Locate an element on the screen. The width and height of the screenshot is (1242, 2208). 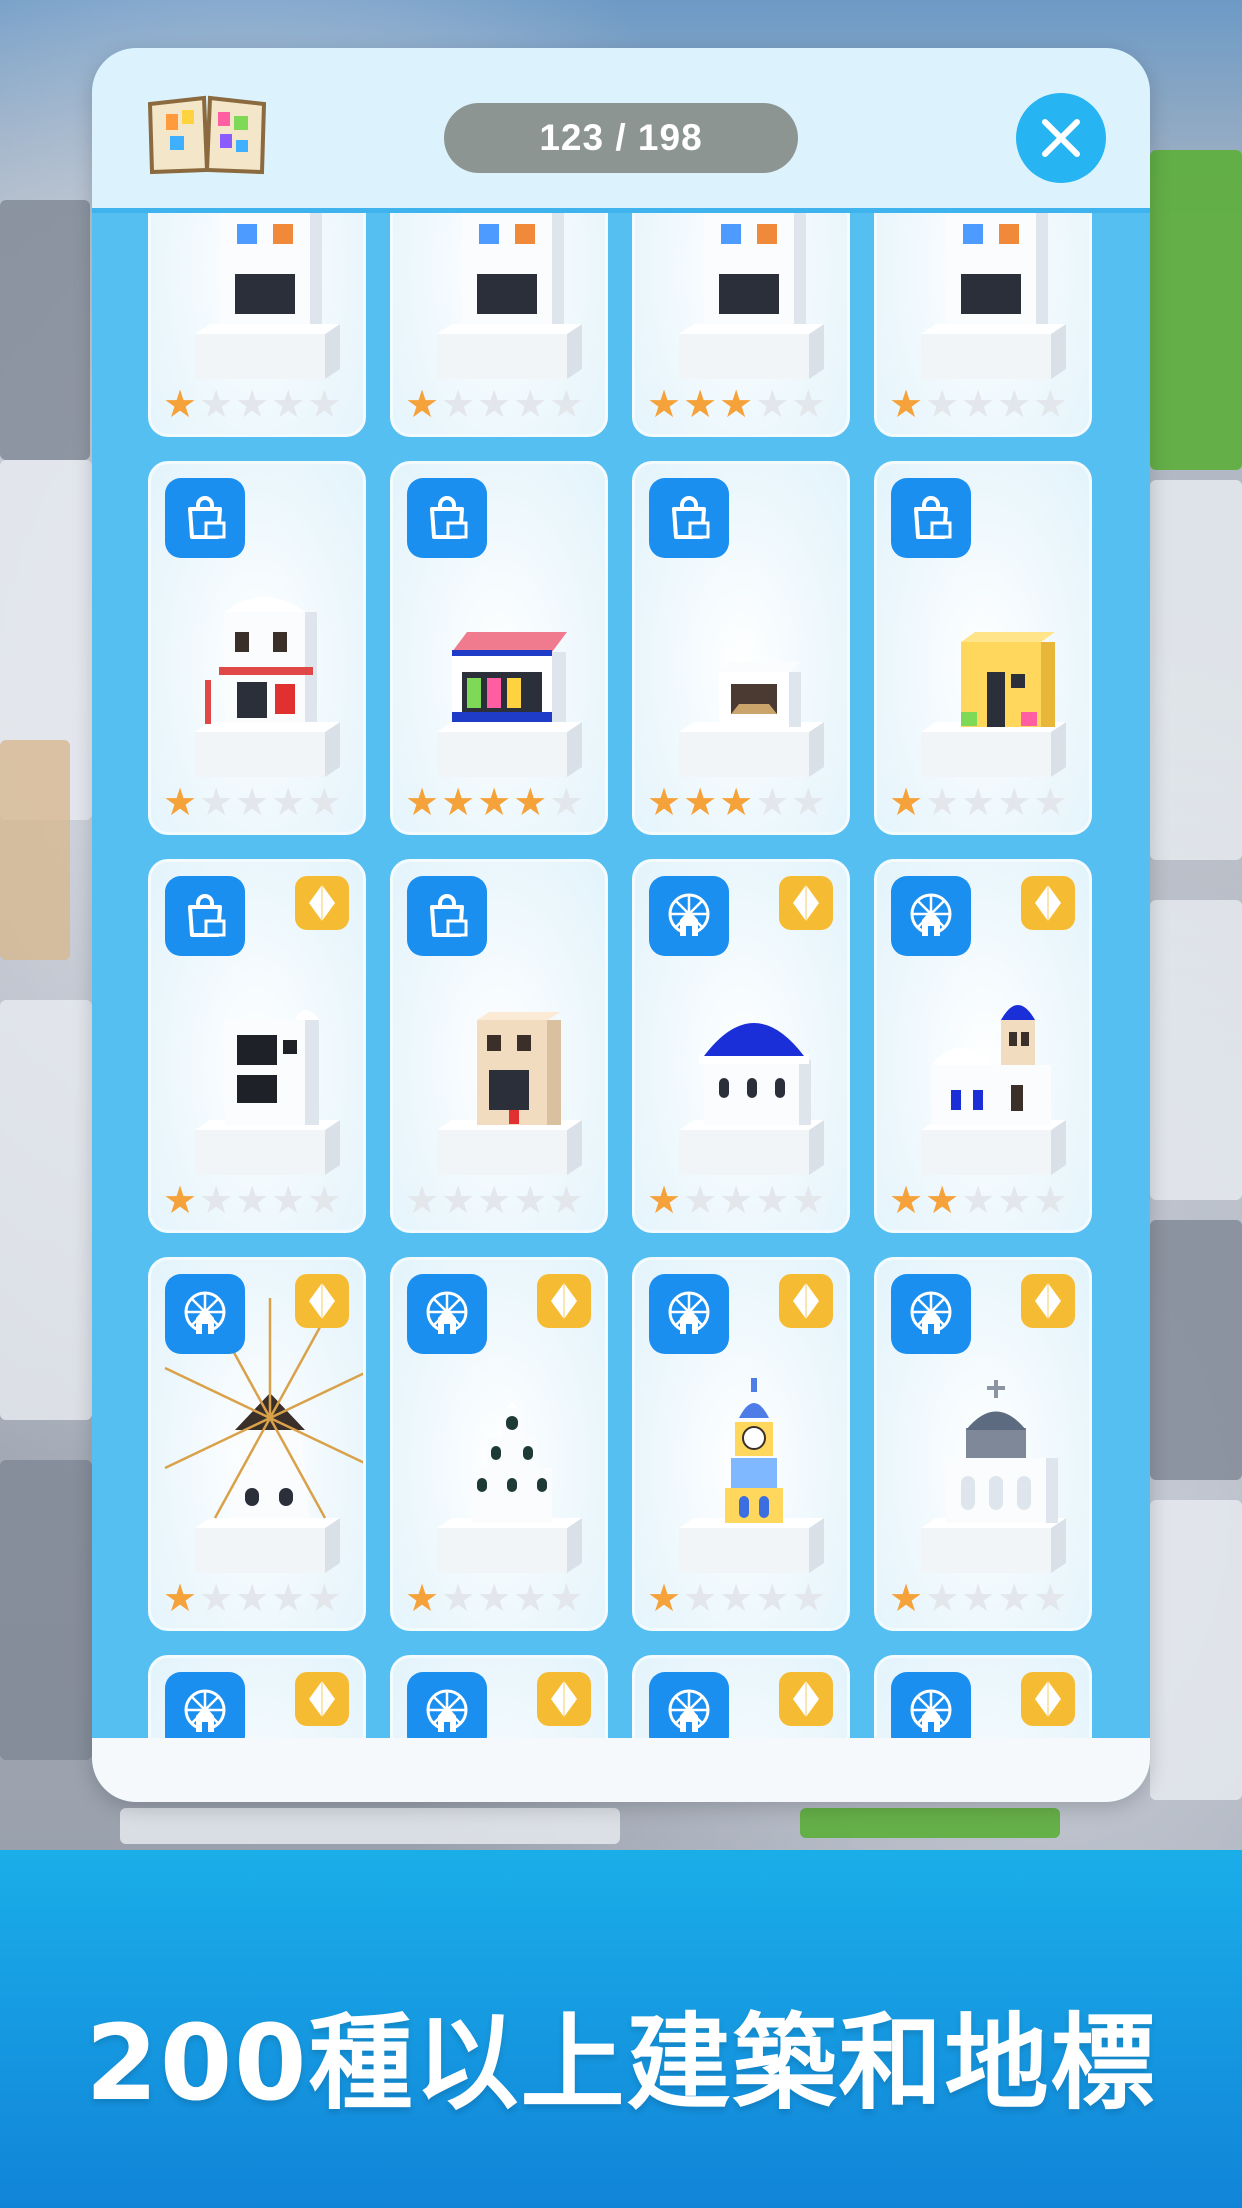
building-yellow-shop is located at coordinates (986, 672).